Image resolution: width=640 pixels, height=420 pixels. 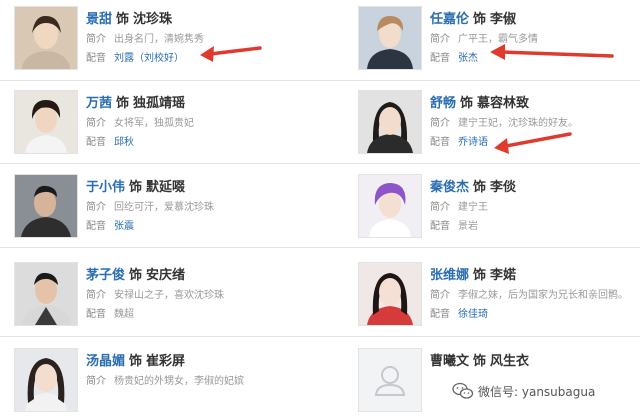 I want to click on actor-name: 任嘉伦, so click(x=449, y=19).